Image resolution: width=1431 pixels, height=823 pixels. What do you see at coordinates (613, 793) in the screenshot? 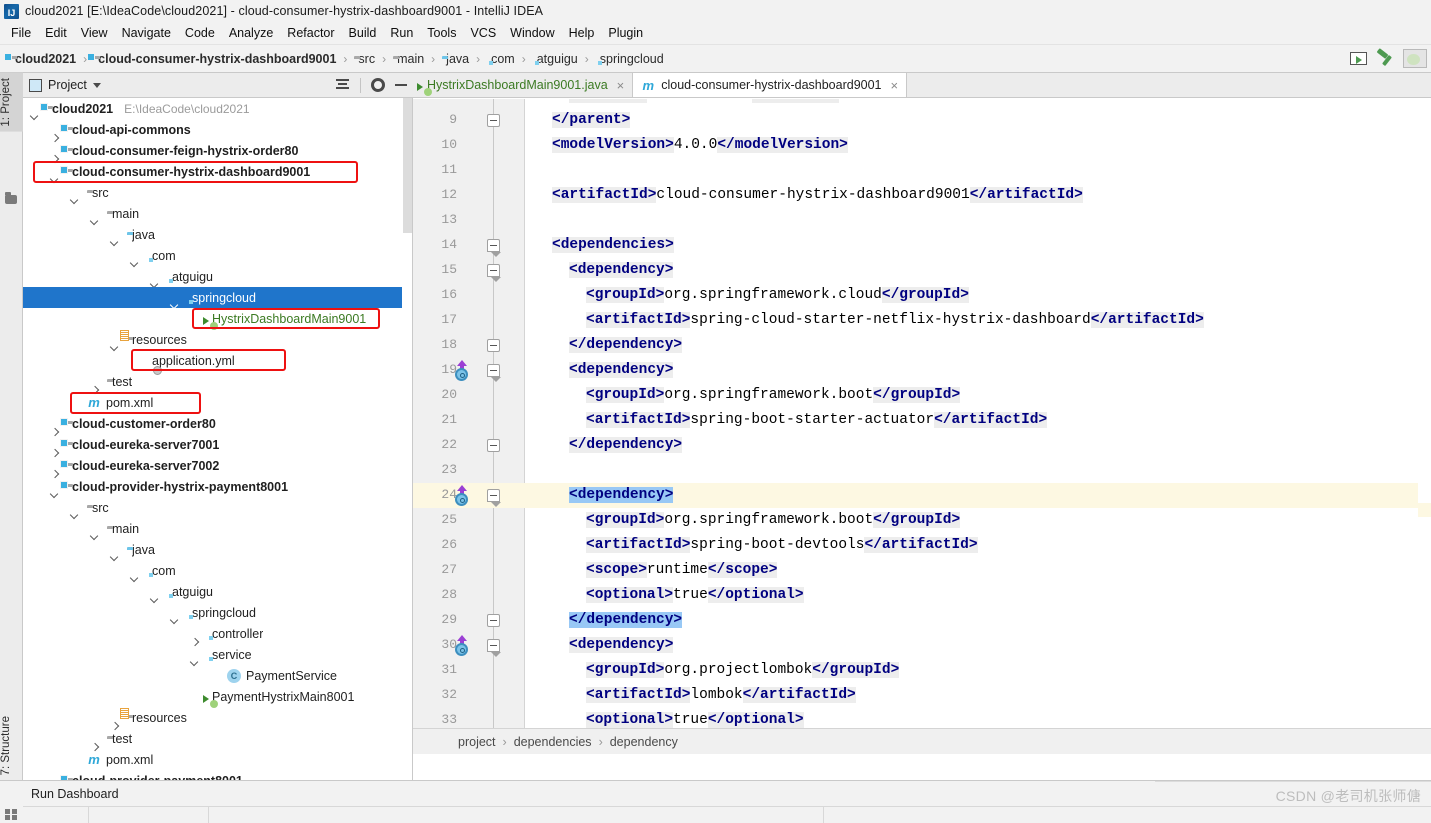
I see `run-dashboard-tab: Run Dashboard` at bounding box center [613, 793].